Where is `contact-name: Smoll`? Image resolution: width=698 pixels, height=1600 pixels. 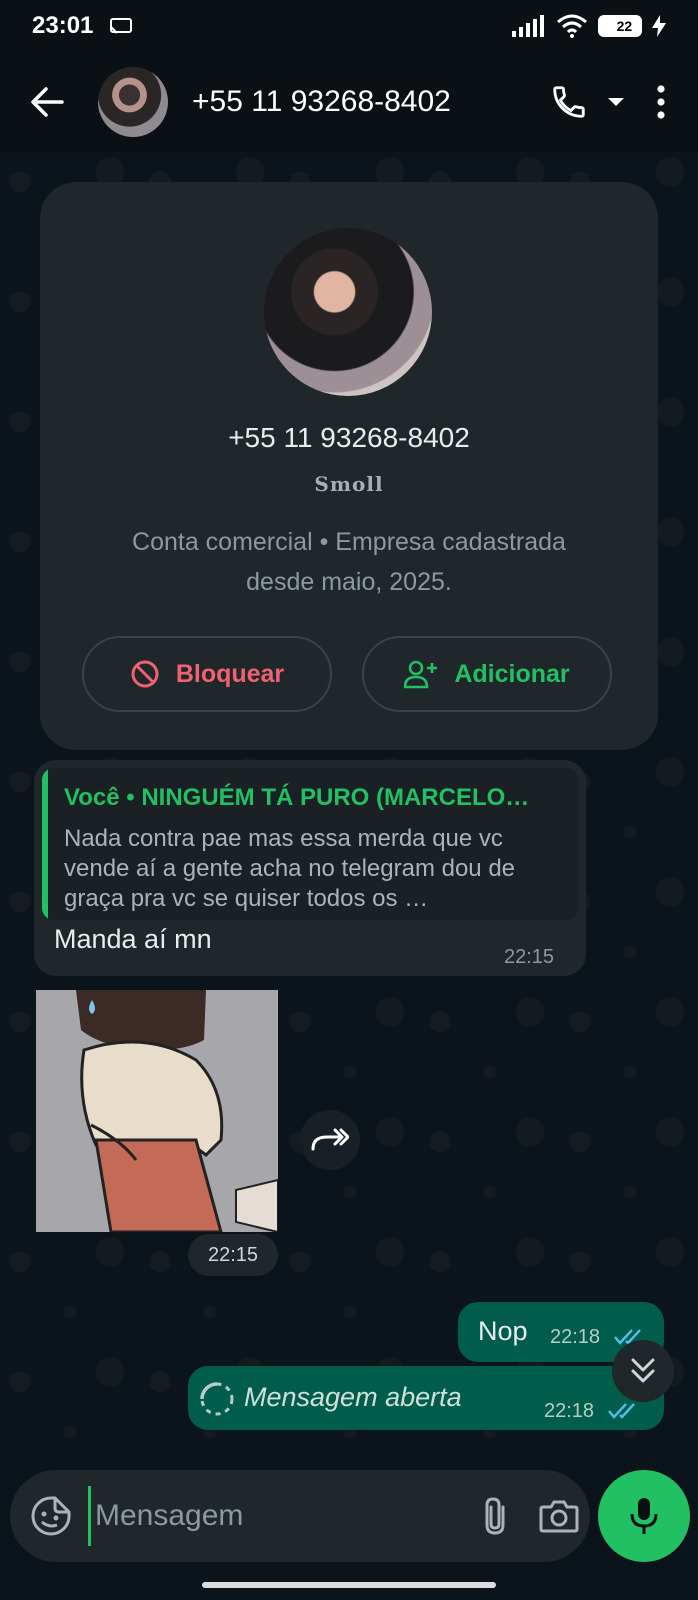
contact-name: Smoll is located at coordinates (349, 484).